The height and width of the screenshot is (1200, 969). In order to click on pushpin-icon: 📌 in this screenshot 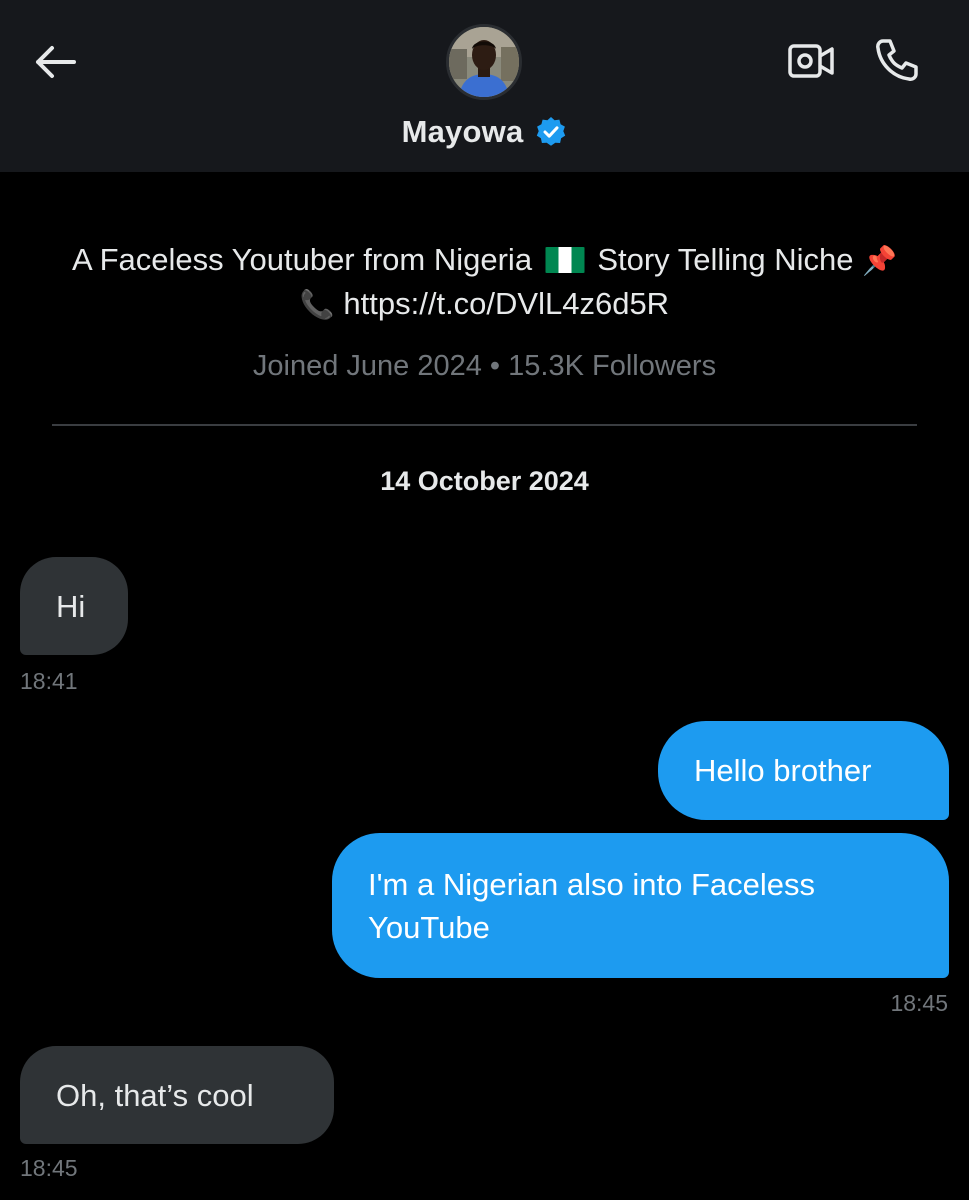, I will do `click(879, 260)`.